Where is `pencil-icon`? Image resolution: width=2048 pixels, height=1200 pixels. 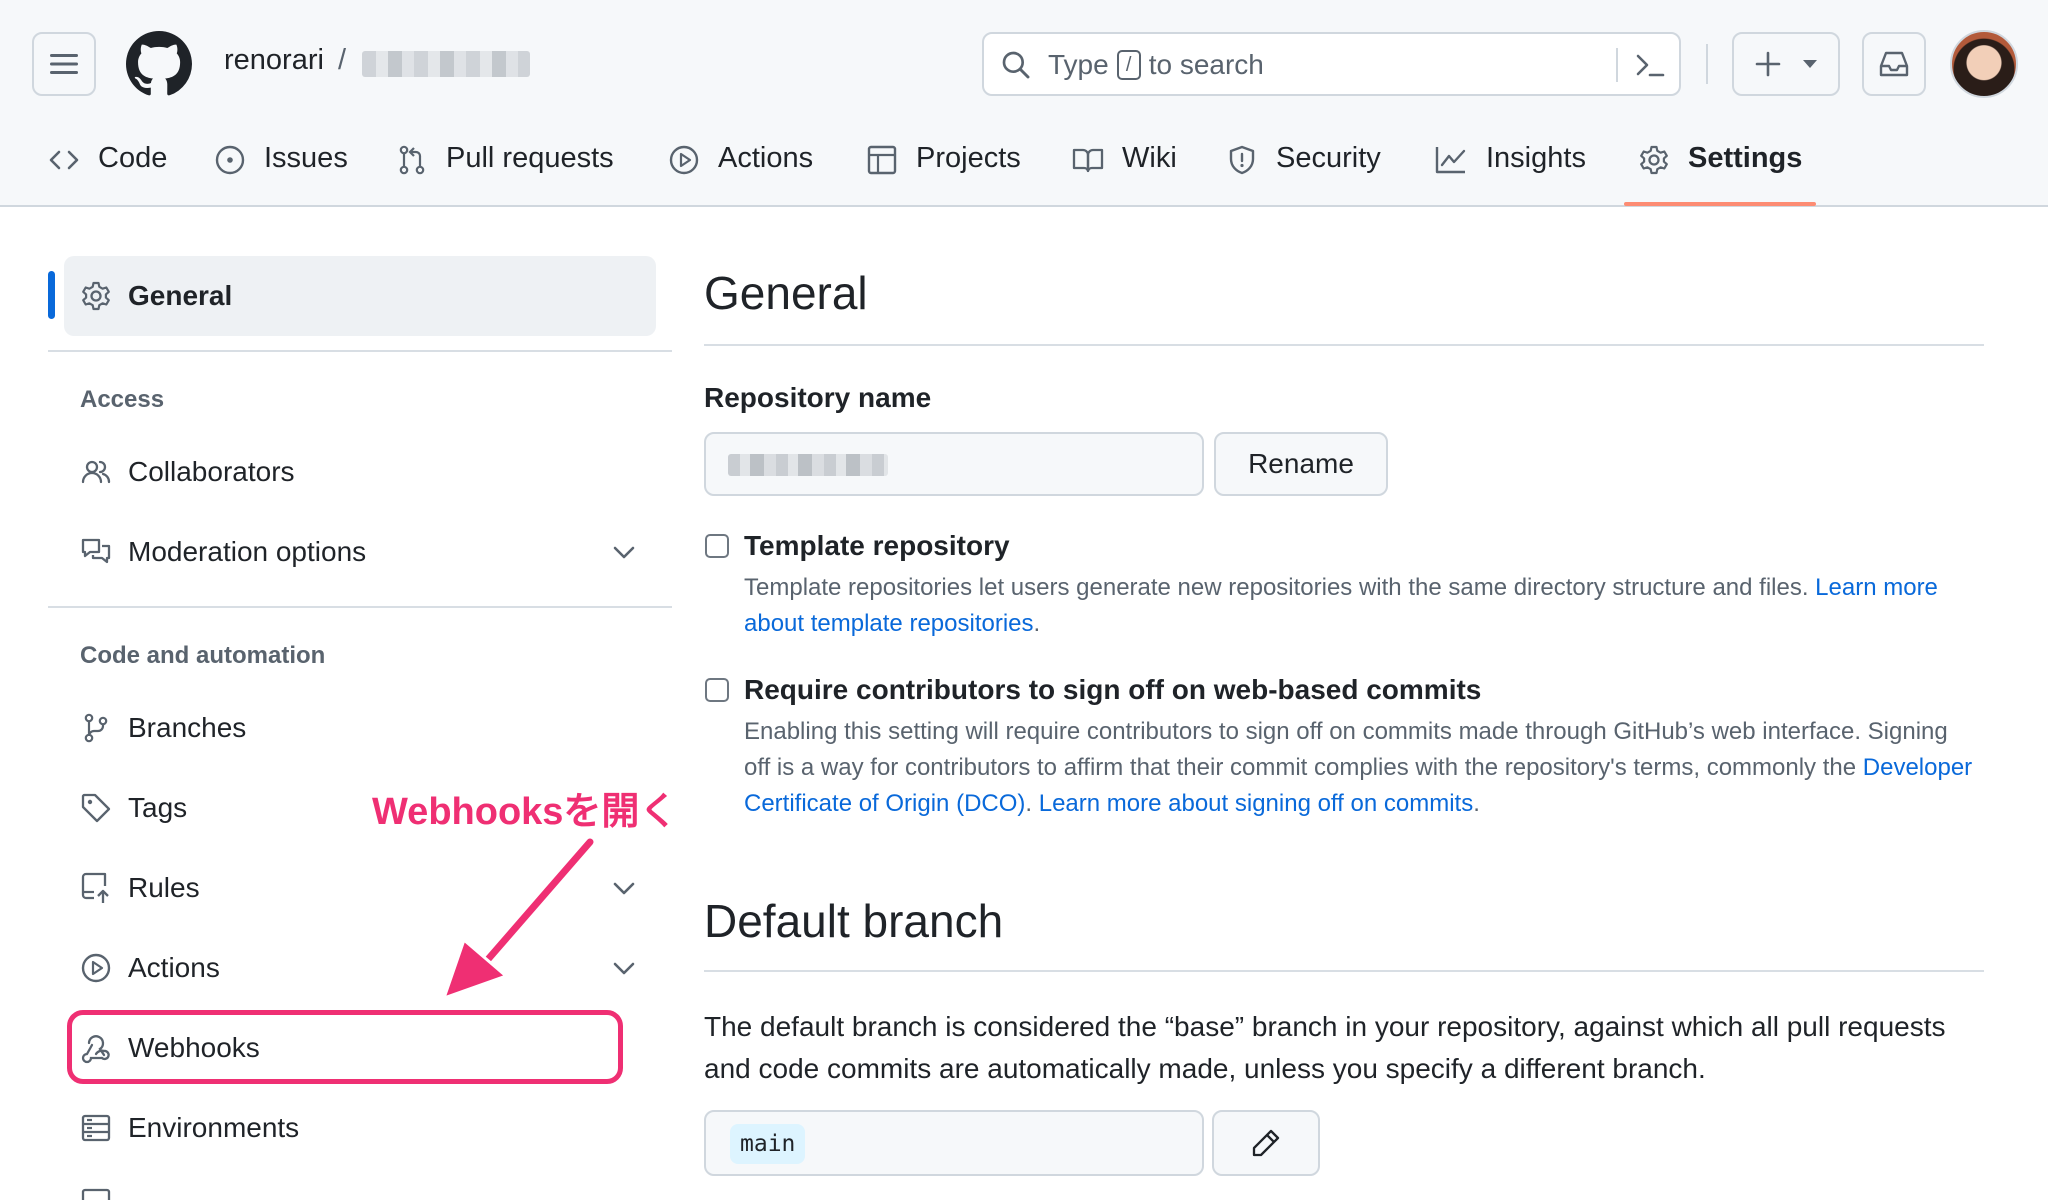 pencil-icon is located at coordinates (1266, 1143).